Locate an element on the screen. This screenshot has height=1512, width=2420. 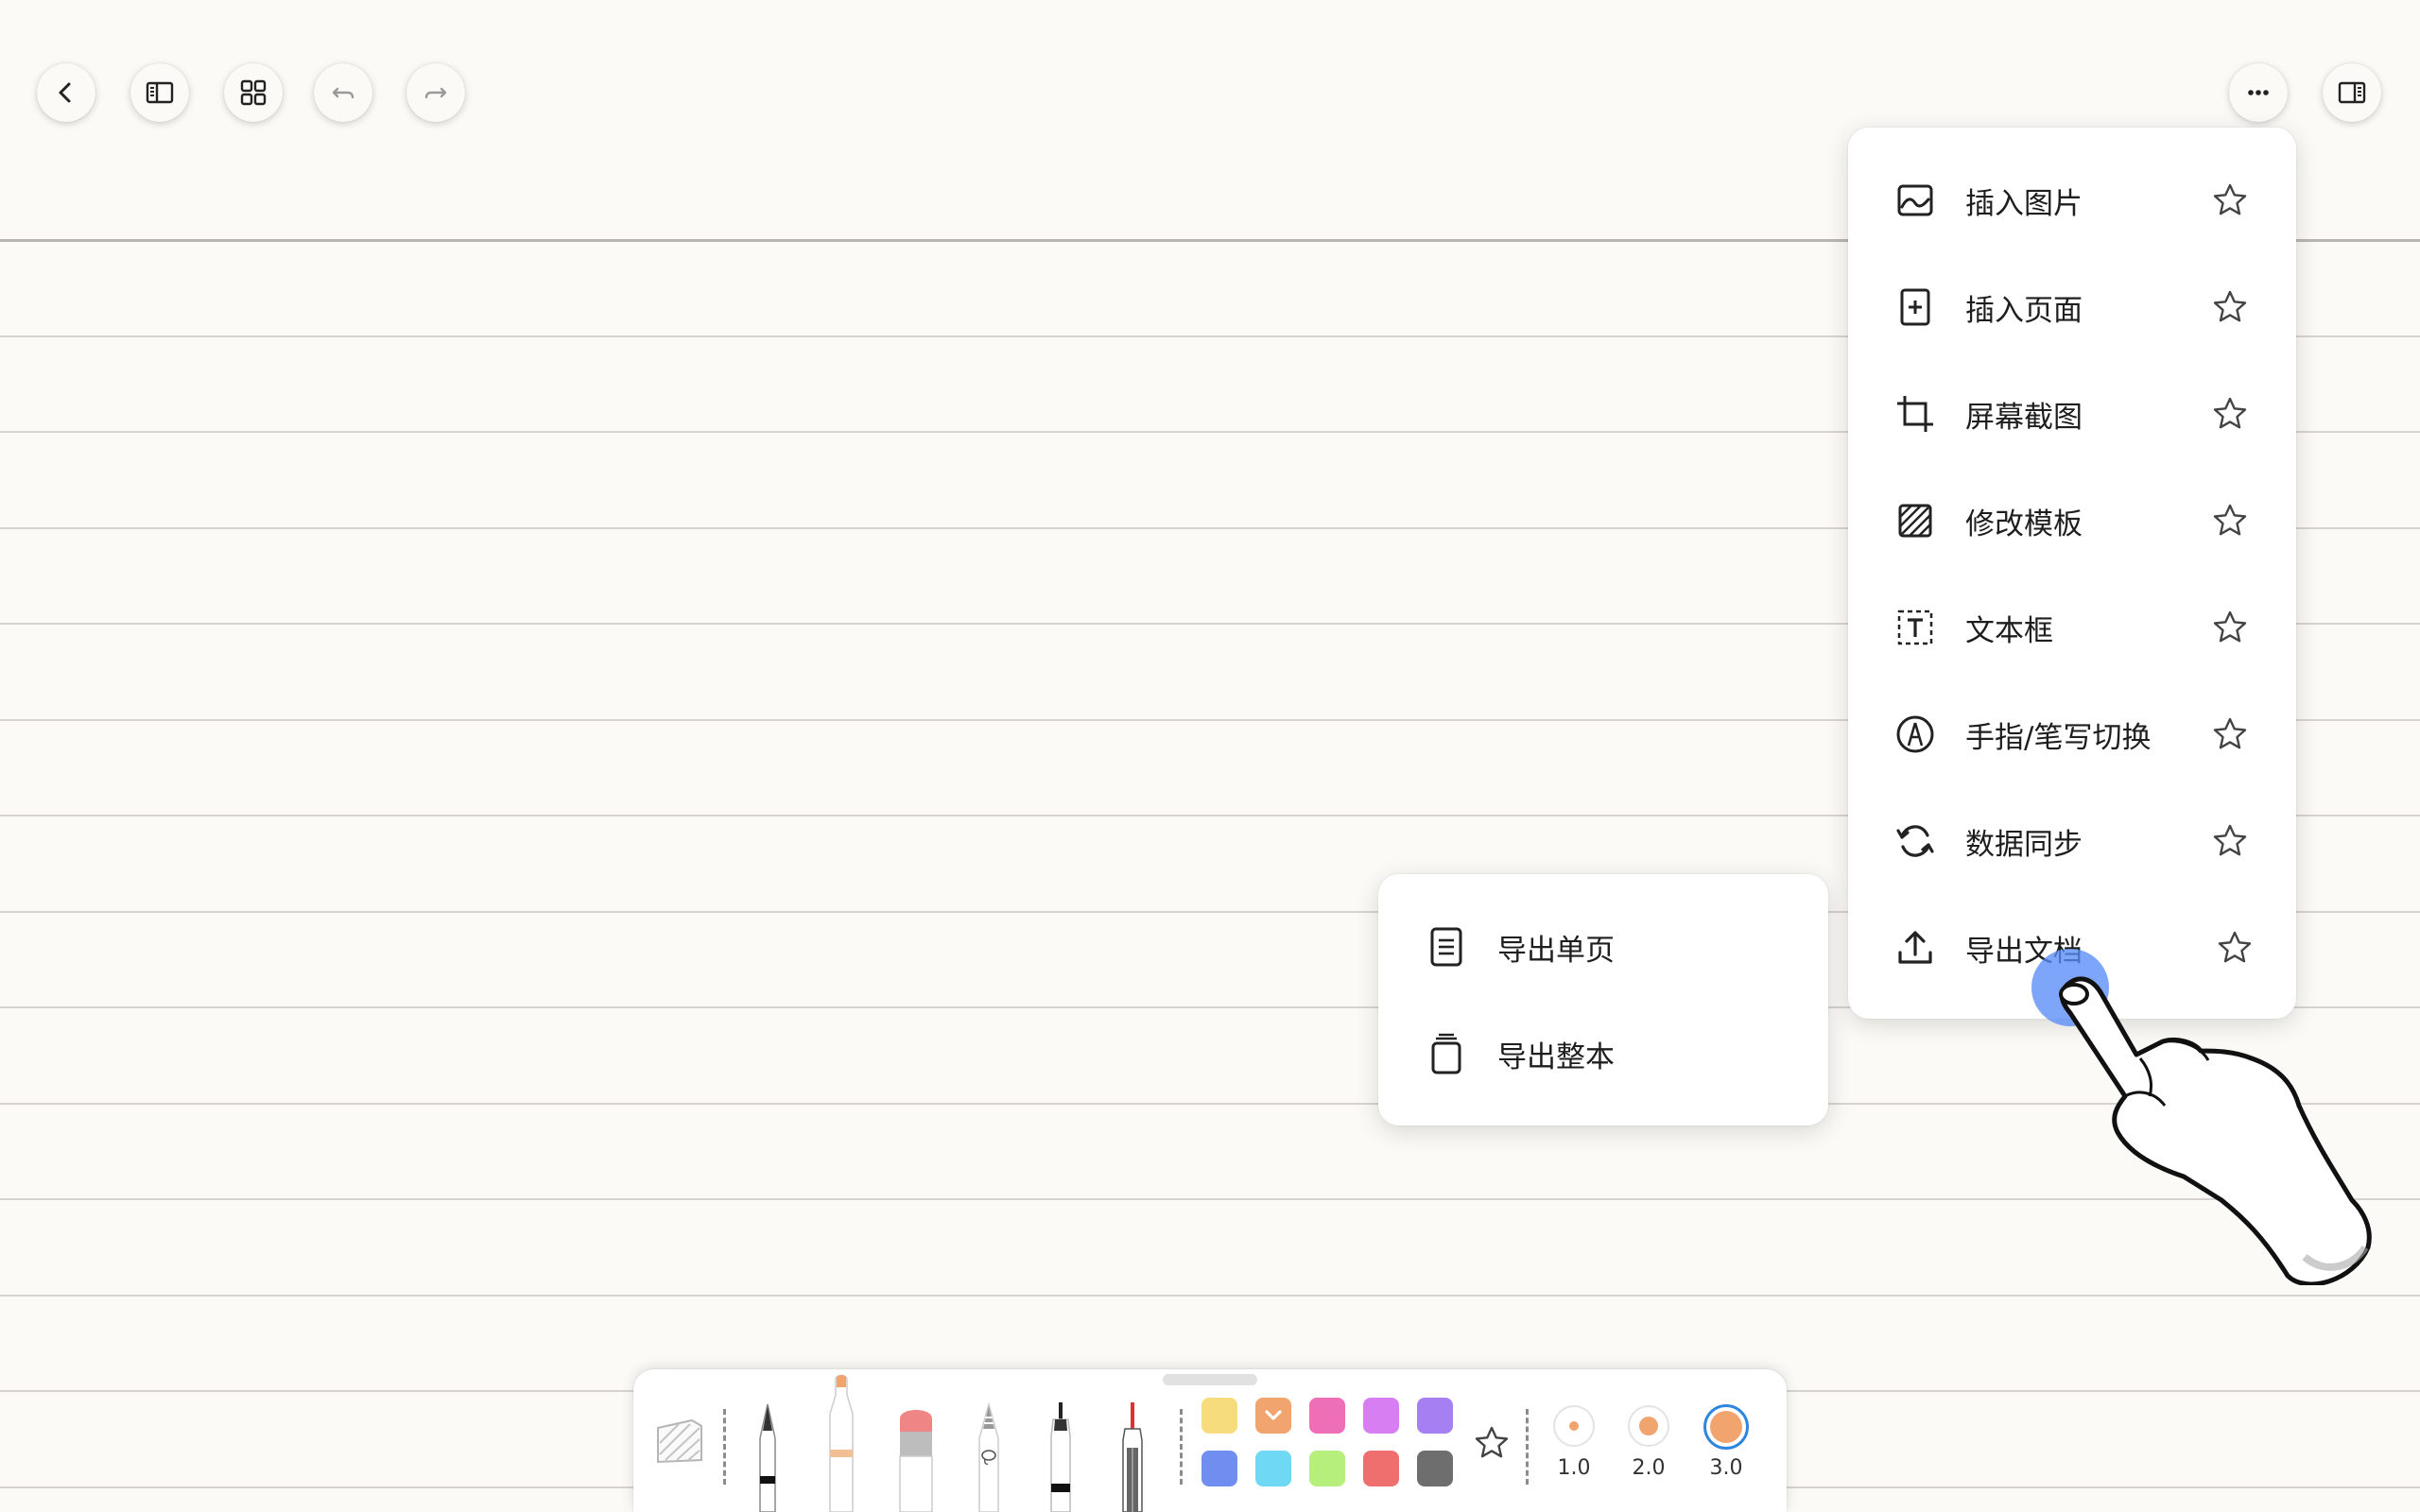
favorite-star-icon is located at coordinates (1492, 1443).